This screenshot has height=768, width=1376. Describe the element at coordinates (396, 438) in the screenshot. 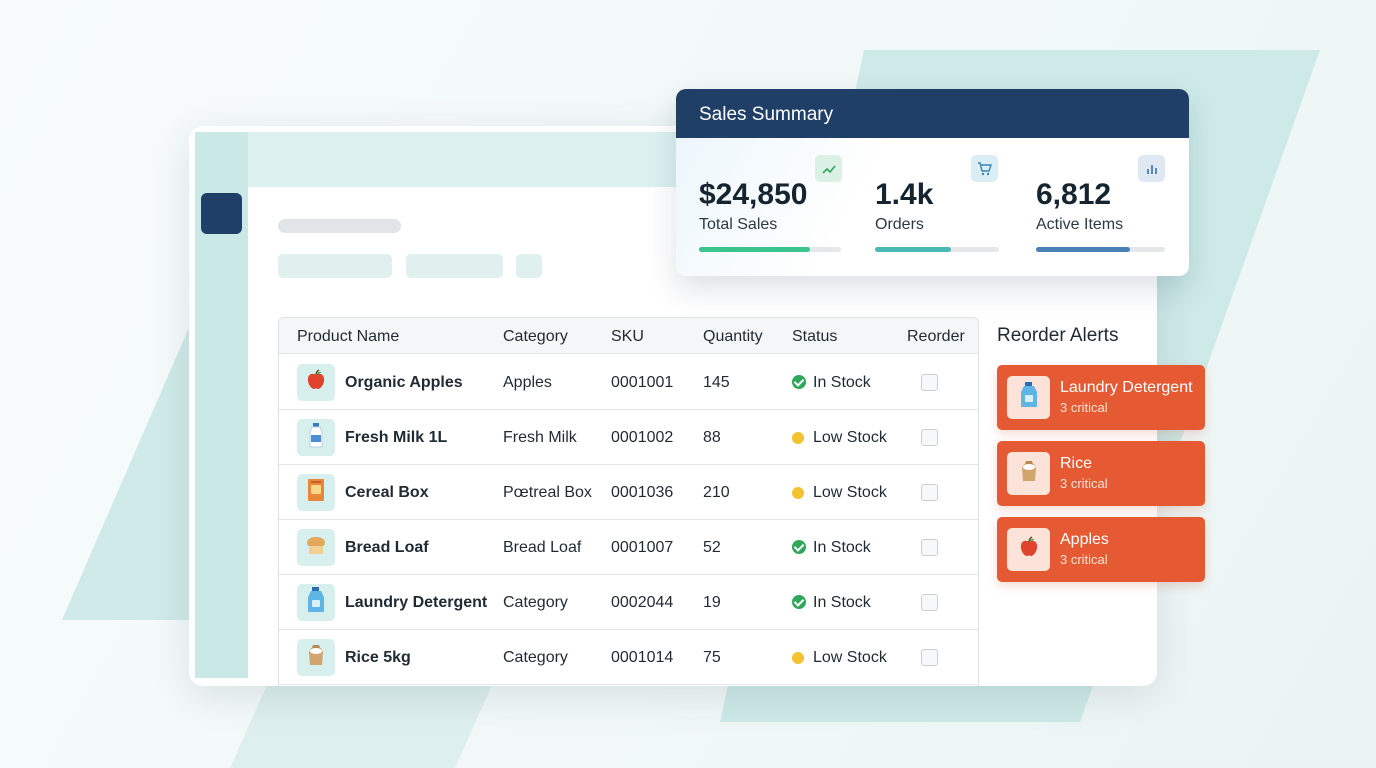

I see `product-name: Fresh Milk 1L` at that location.